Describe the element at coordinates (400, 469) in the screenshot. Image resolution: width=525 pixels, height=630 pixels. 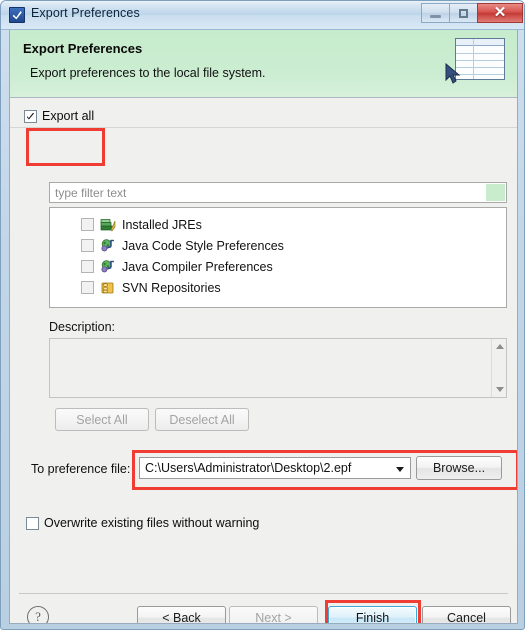
I see `chevron-down-icon` at that location.